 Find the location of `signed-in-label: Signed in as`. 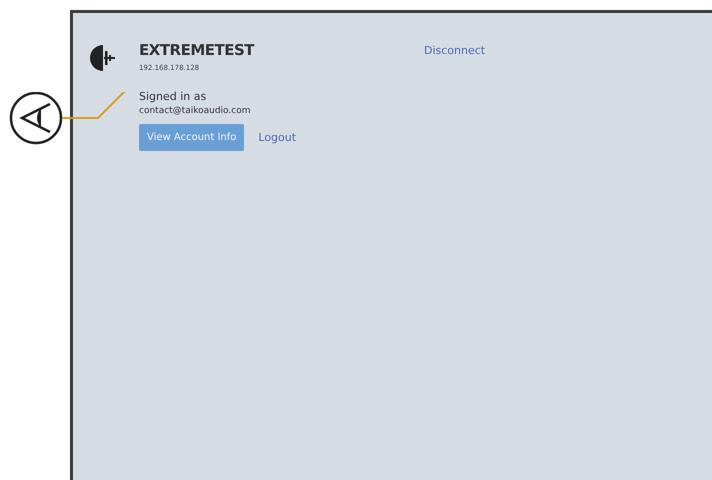

signed-in-label: Signed in as is located at coordinates (173, 96).